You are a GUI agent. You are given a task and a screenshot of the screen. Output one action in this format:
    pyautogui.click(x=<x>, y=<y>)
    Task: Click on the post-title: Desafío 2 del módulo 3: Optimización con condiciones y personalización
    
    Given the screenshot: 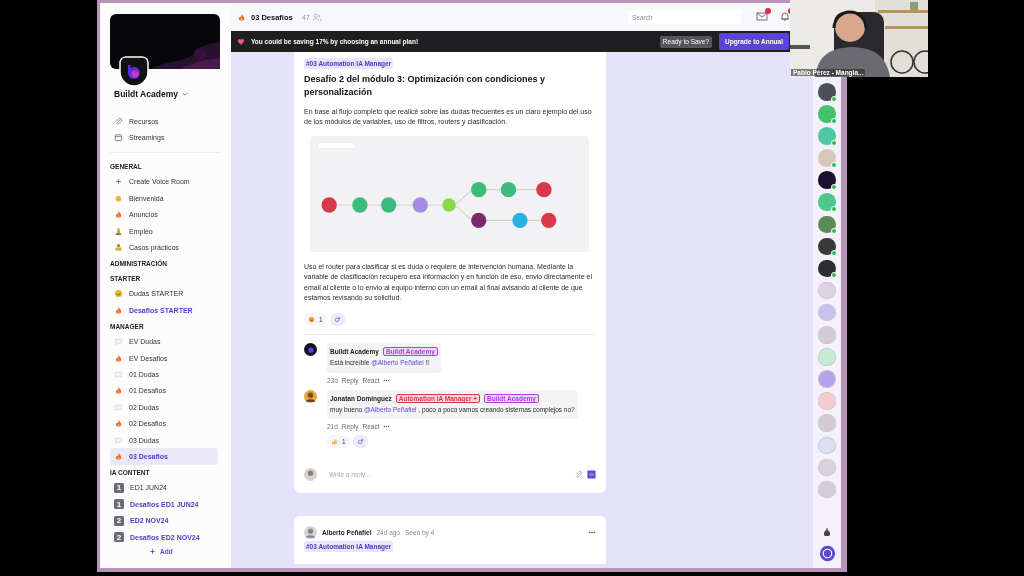 What is the action you would take?
    pyautogui.click(x=425, y=86)
    